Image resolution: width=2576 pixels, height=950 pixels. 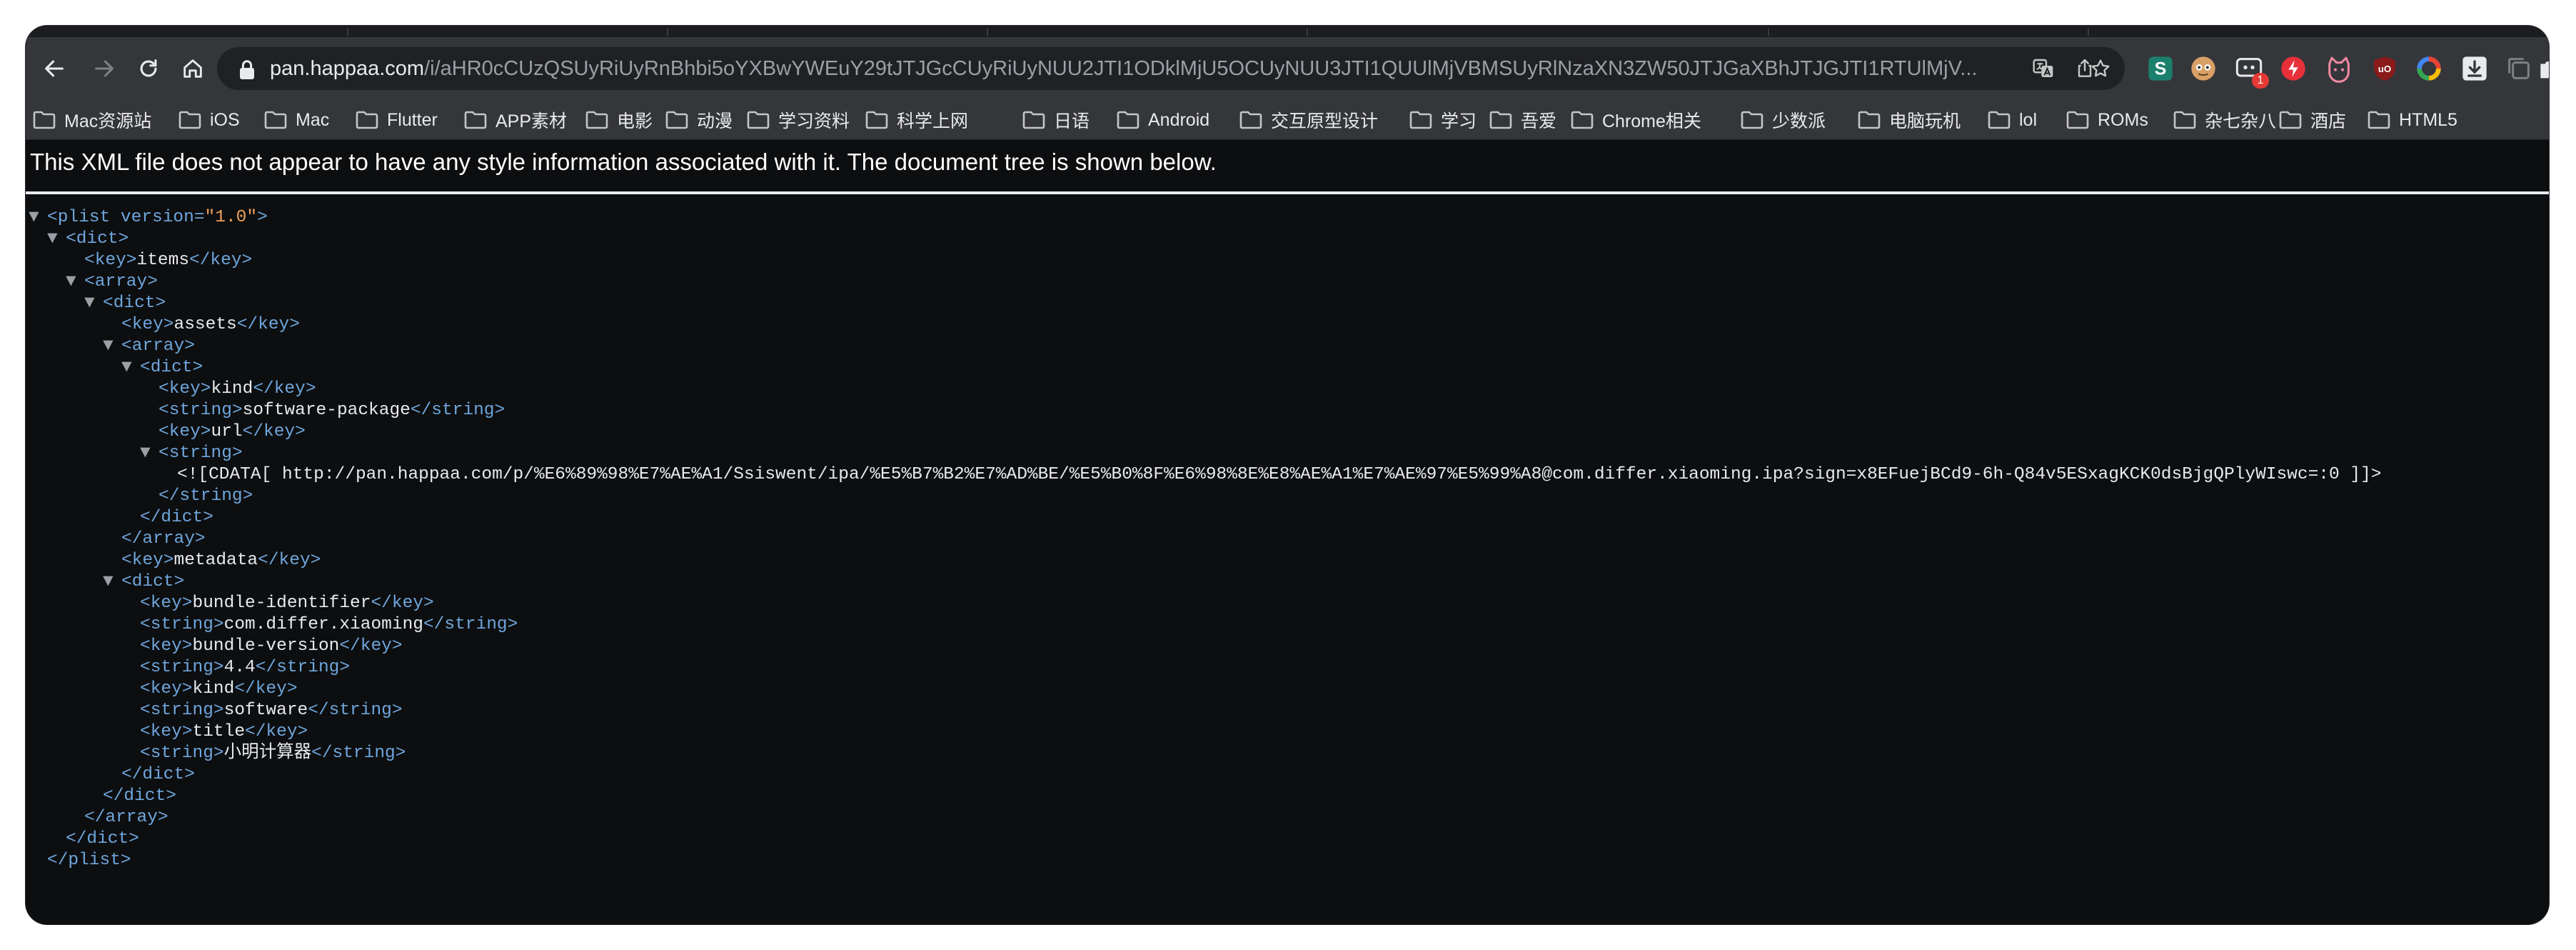 What do you see at coordinates (635, 121) in the screenshot?
I see `bookmark-label: 电影` at bounding box center [635, 121].